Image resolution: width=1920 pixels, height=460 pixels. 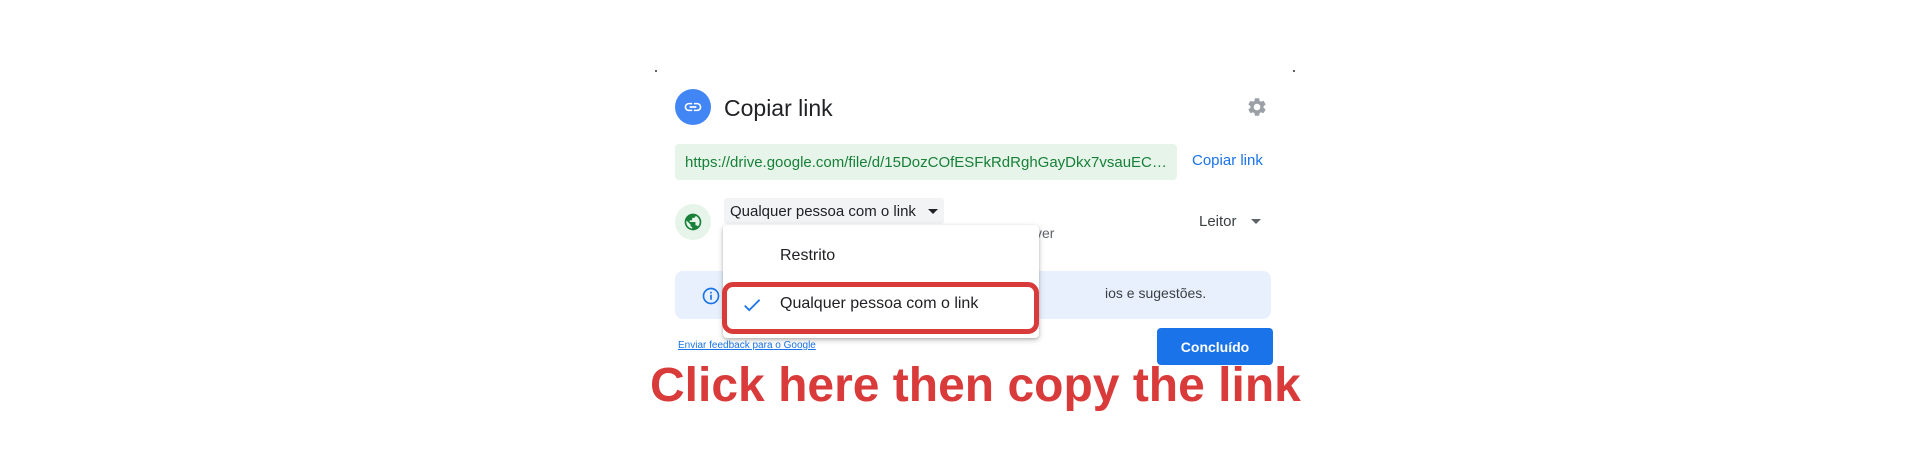 I want to click on menu-item-restricted: Restrito, so click(x=881, y=256).